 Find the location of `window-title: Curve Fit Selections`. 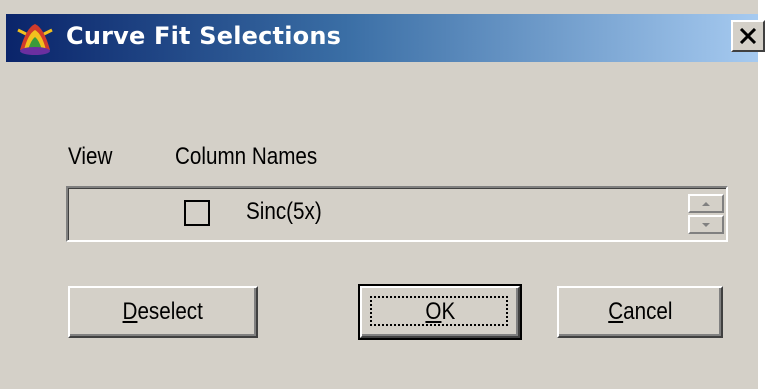

window-title: Curve Fit Selections is located at coordinates (204, 36).